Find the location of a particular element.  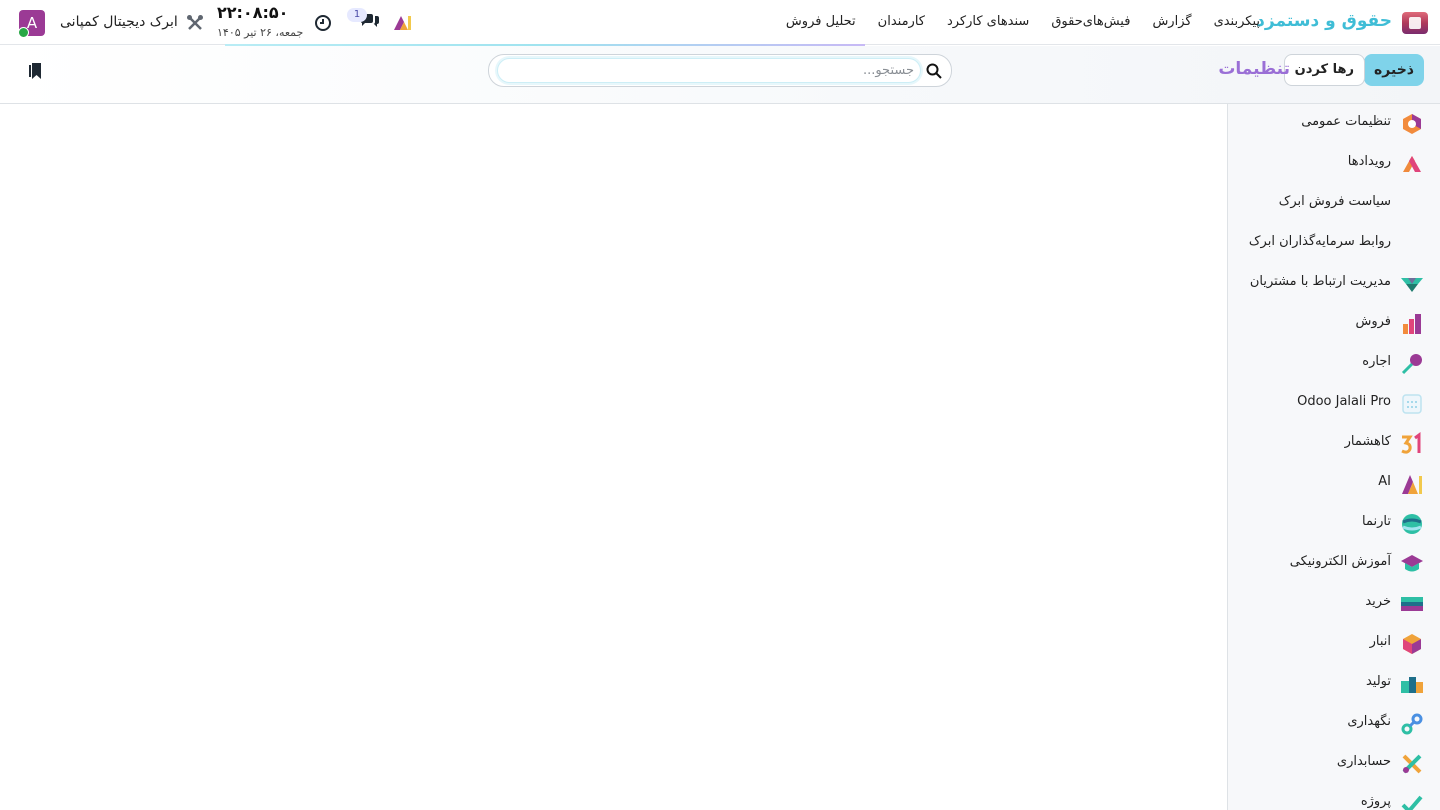

general-settings-icon is located at coordinates (1412, 124).